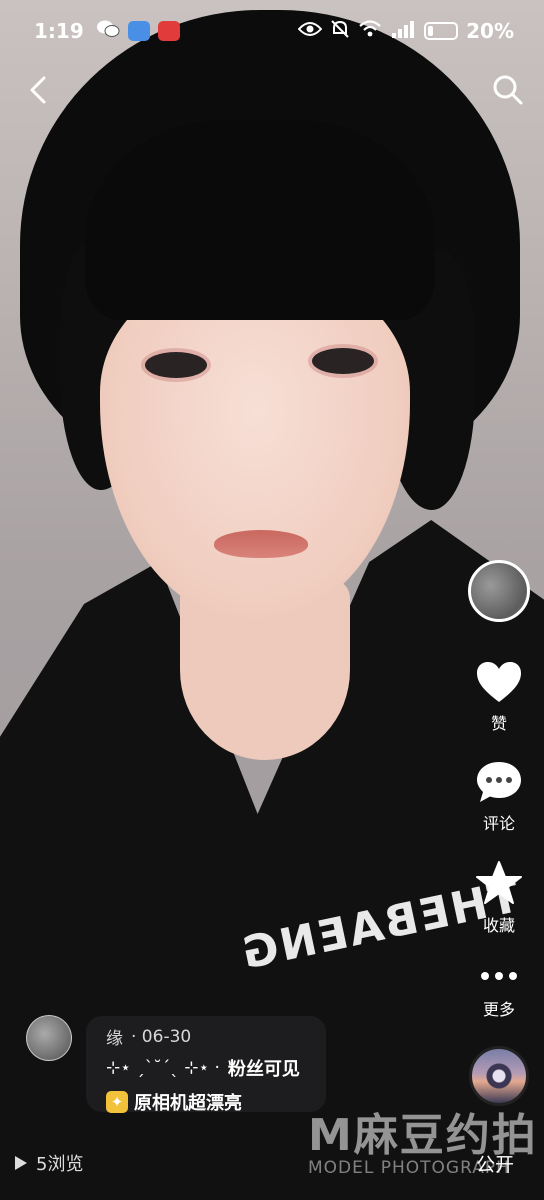 The width and height of the screenshot is (544, 1200). What do you see at coordinates (340, 31) in the screenshot?
I see `mute-icon` at bounding box center [340, 31].